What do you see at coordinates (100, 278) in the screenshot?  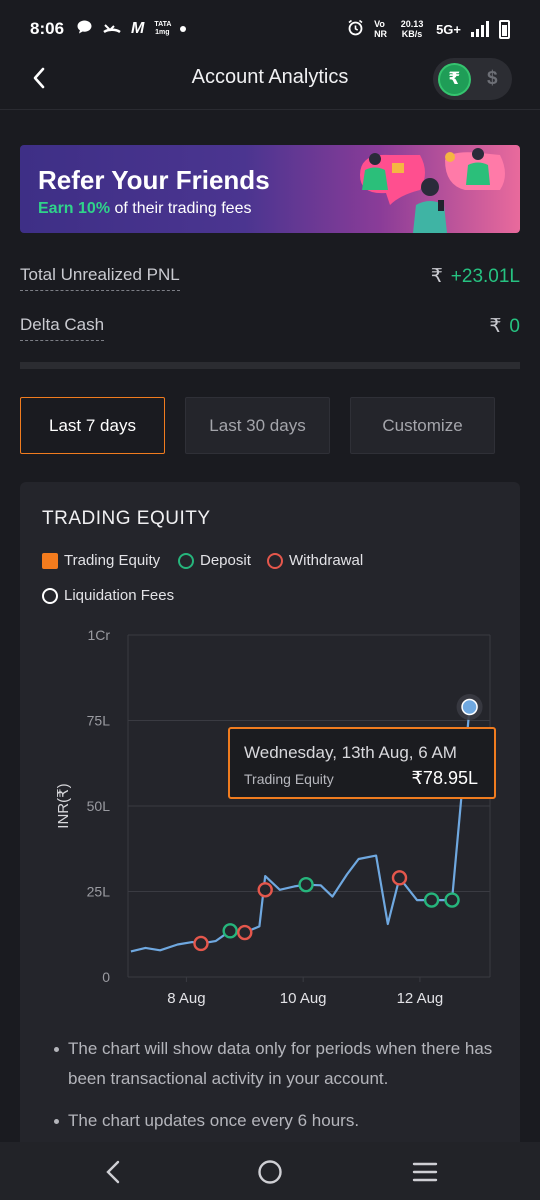 I see `unrealized-pnl-label: Total Unrealized PNL` at bounding box center [100, 278].